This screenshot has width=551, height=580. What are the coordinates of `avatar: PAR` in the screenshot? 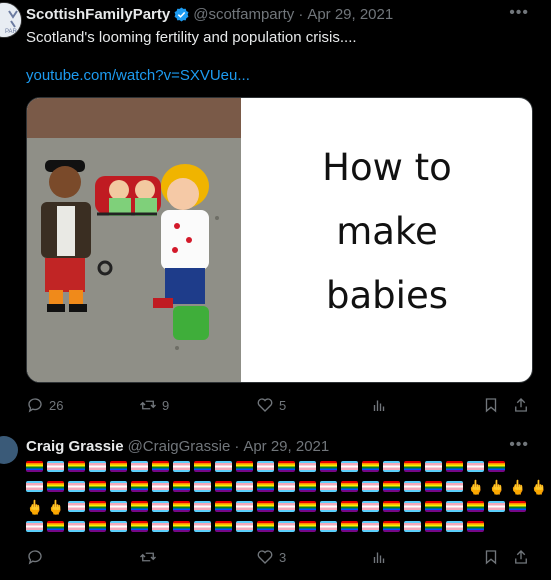 It's located at (11, 20).